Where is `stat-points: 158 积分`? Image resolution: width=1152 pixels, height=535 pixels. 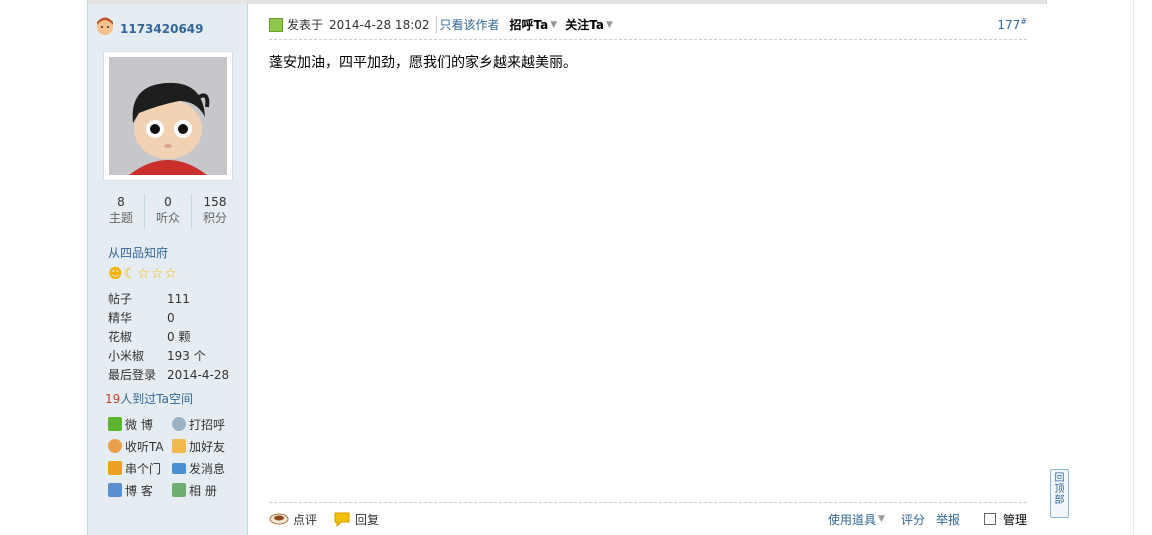
stat-points: 158 积分 is located at coordinates (215, 211).